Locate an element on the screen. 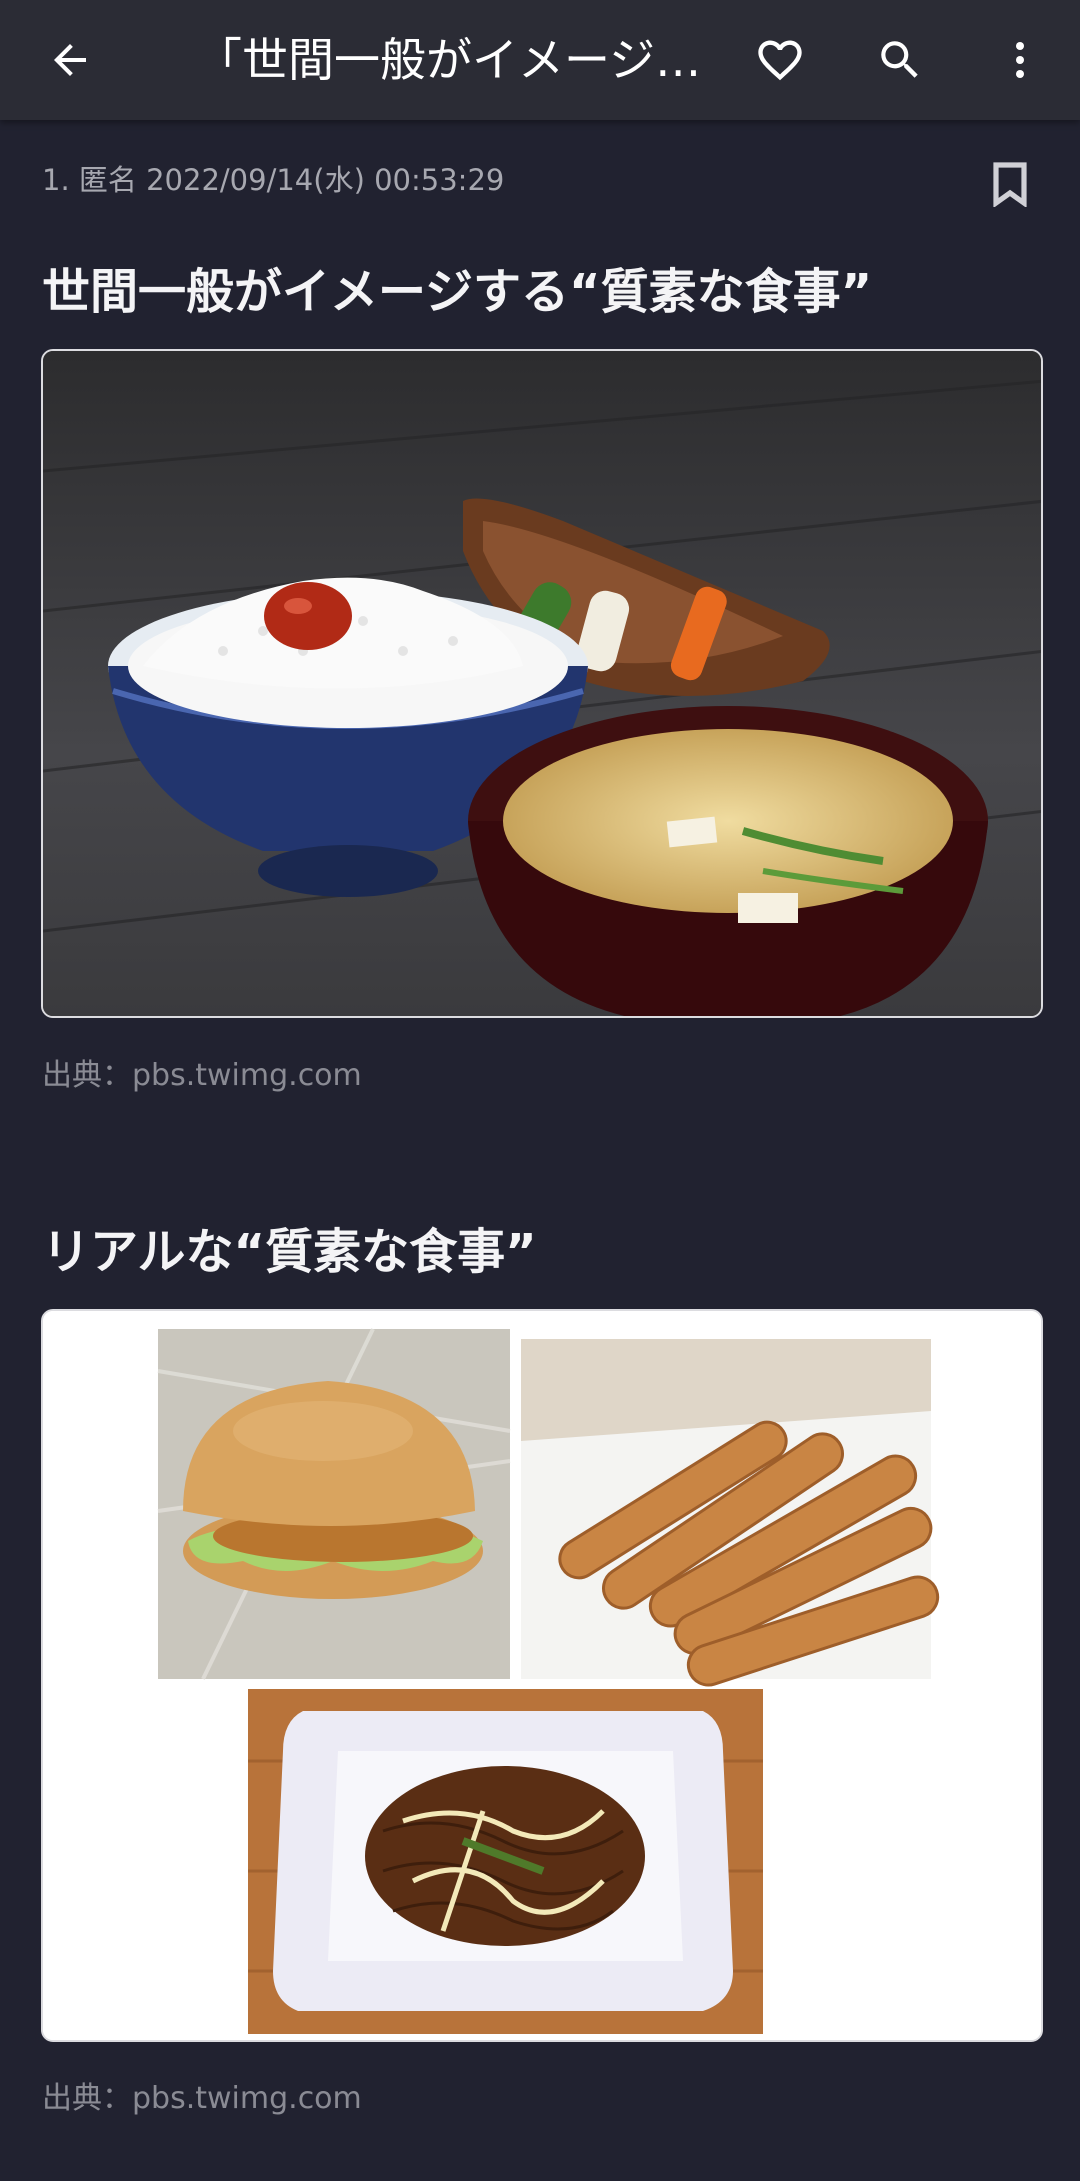  heart-outline-icon is located at coordinates (780, 60).